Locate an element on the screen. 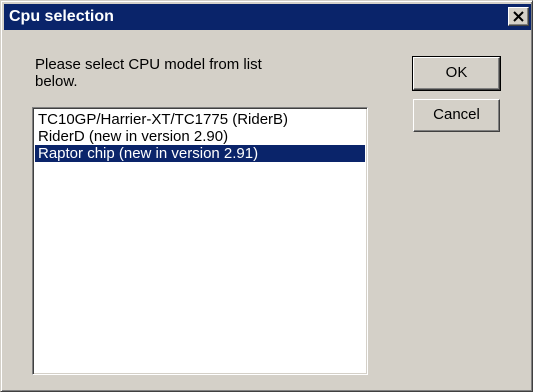  list-item: TC10GP/Harrier-XT/TC1775 (RiderB) is located at coordinates (200, 119).